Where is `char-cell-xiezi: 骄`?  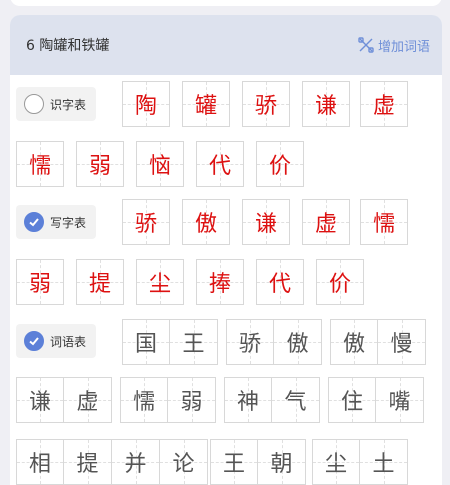 char-cell-xiezi: 骄 is located at coordinates (146, 222).